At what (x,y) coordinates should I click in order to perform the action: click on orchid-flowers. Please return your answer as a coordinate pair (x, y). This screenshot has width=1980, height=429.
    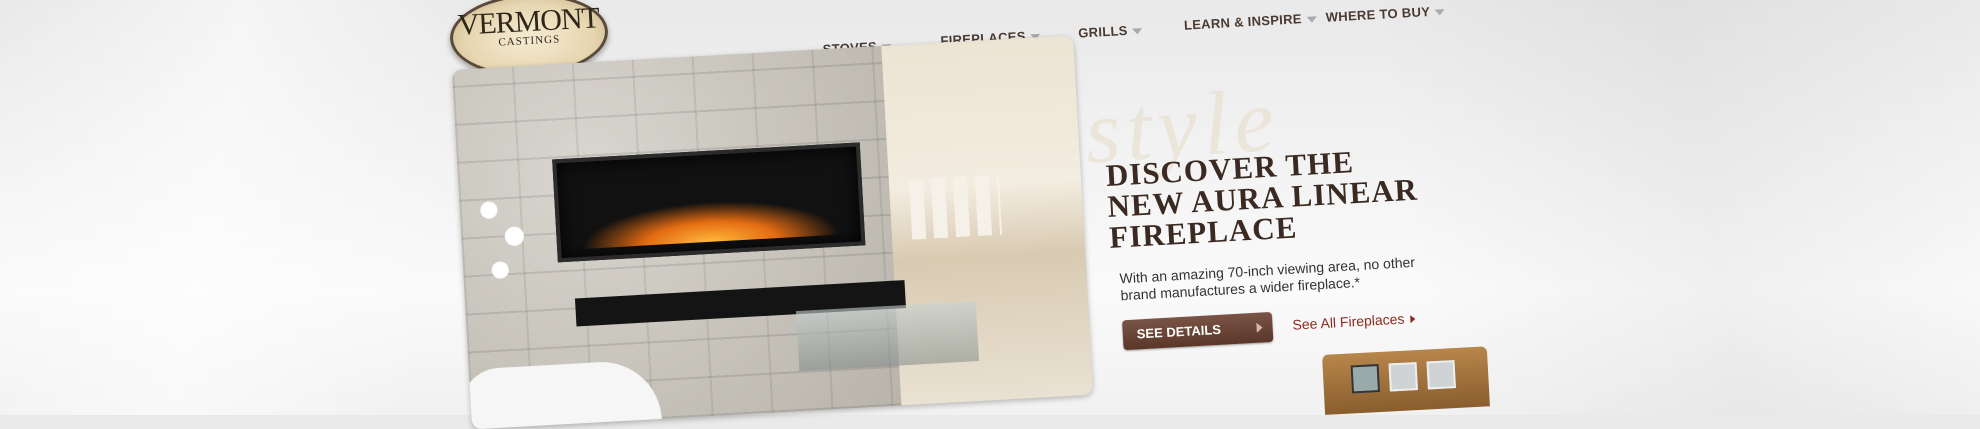
    Looking at the image, I should click on (506, 242).